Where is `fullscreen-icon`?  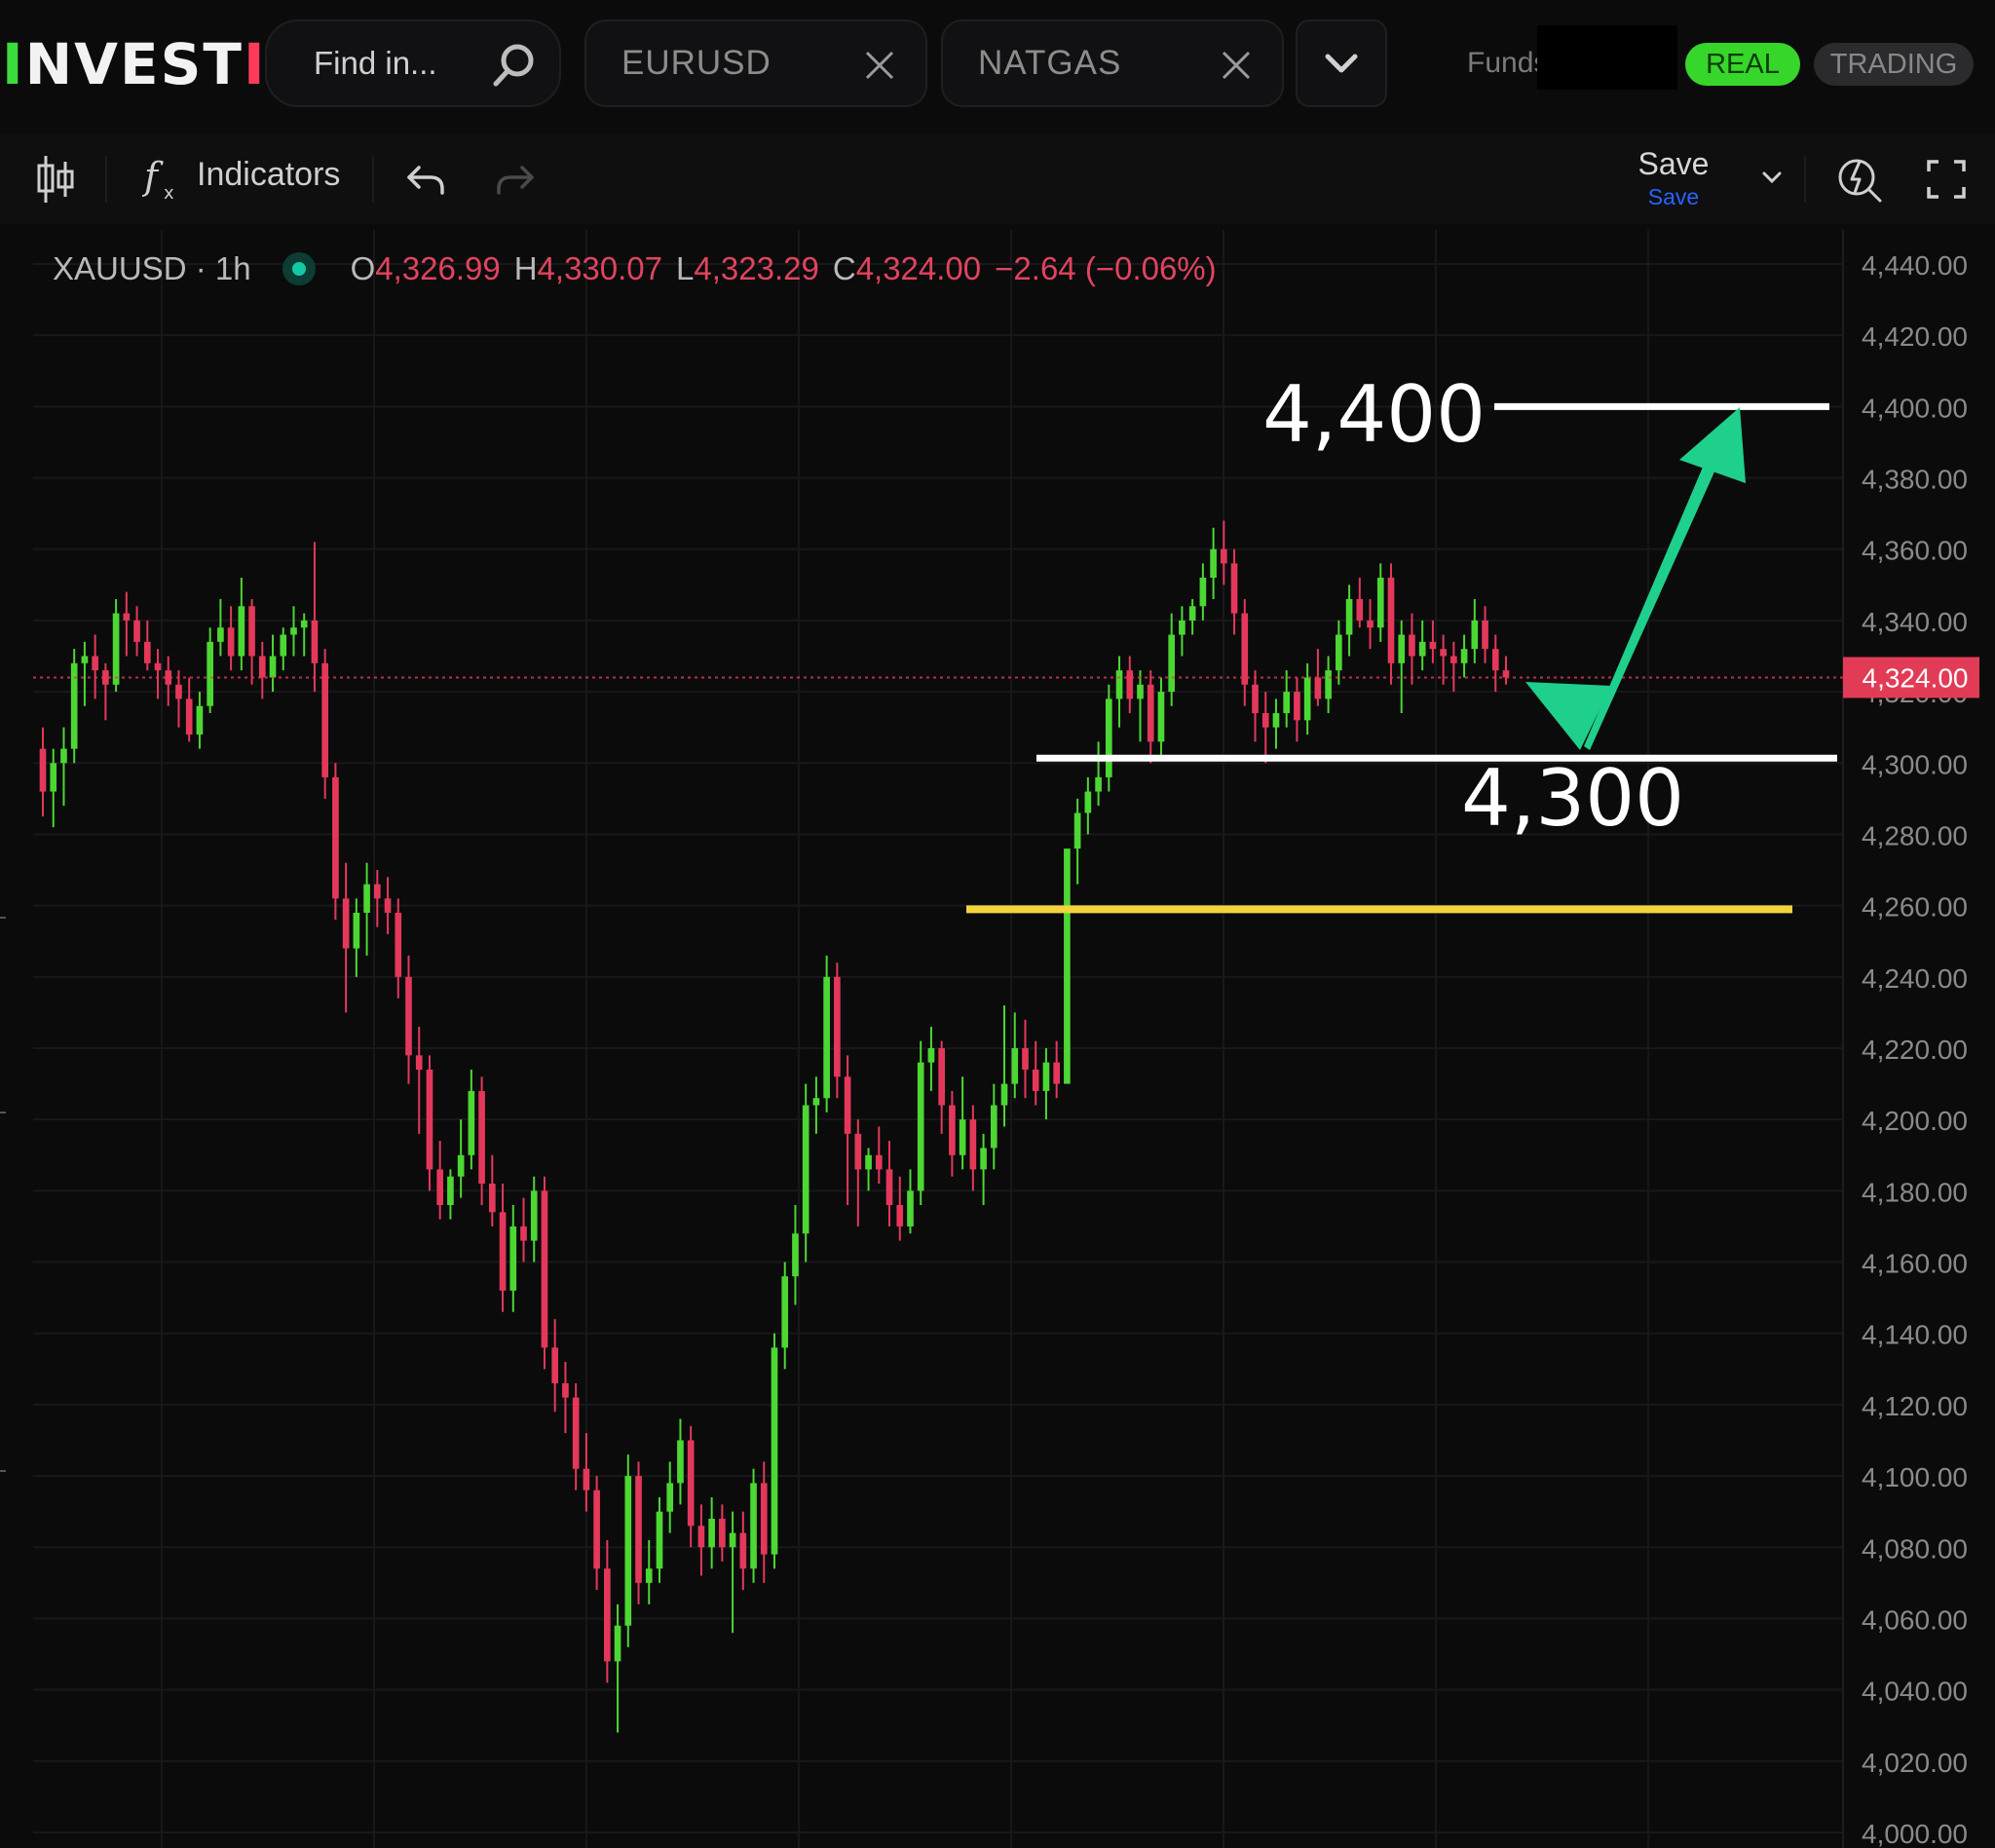 fullscreen-icon is located at coordinates (1946, 180).